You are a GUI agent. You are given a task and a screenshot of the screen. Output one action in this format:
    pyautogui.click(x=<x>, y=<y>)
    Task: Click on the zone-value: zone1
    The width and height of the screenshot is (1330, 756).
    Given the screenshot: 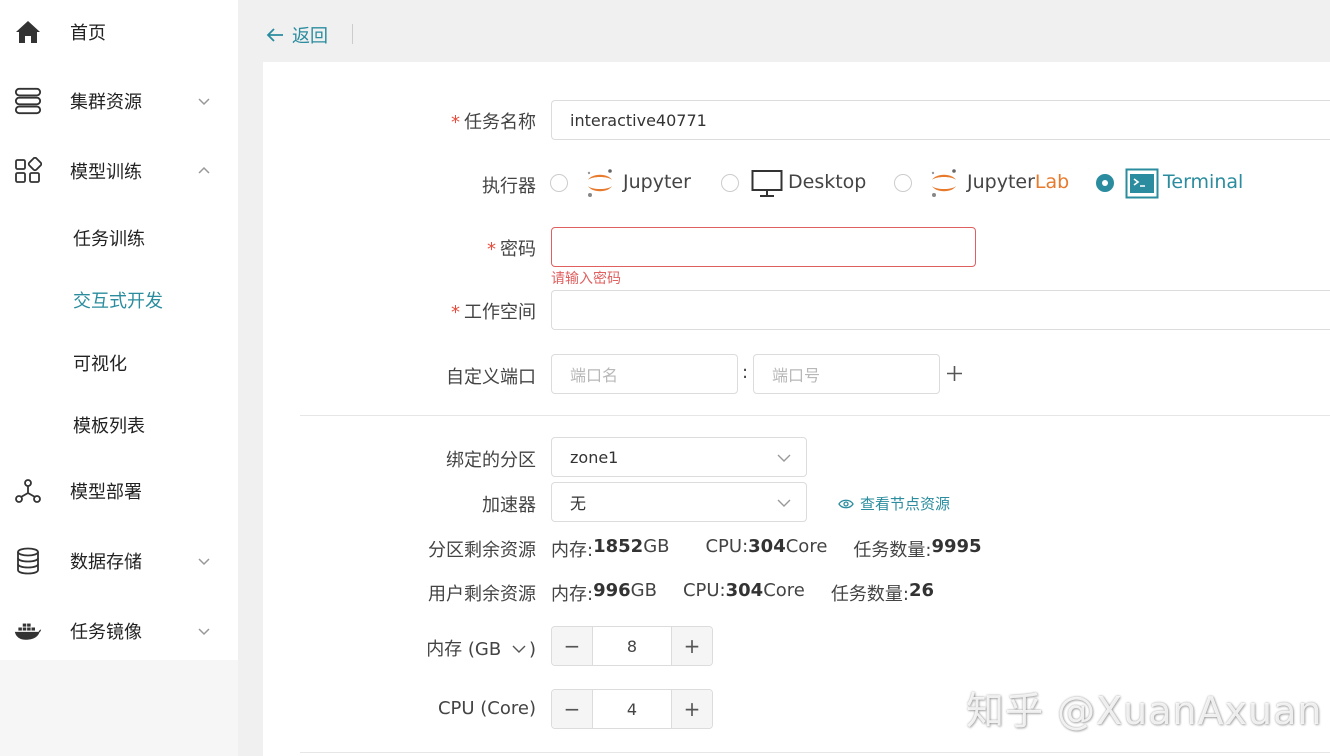 What is the action you would take?
    pyautogui.click(x=594, y=457)
    